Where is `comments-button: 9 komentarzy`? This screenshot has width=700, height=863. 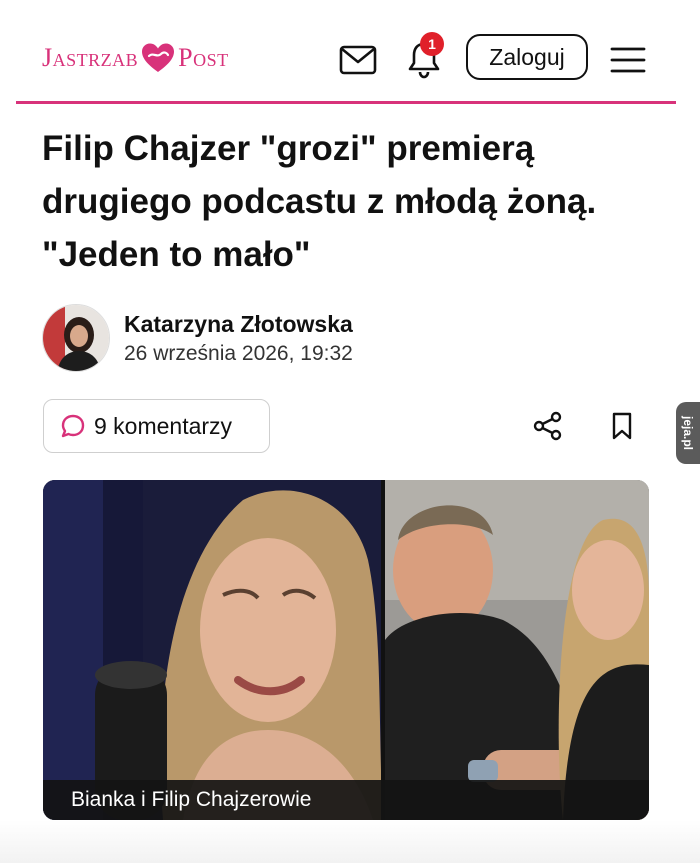
comments-button: 9 komentarzy is located at coordinates (156, 426).